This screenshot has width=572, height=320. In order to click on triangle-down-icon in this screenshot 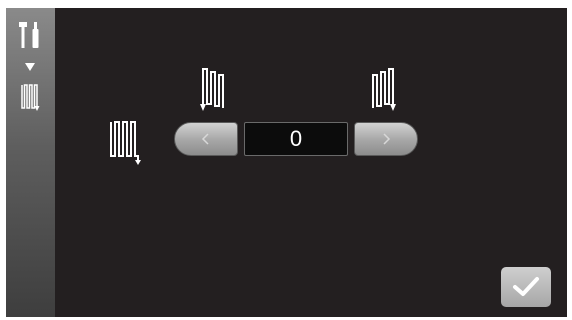, I will do `click(30, 67)`.